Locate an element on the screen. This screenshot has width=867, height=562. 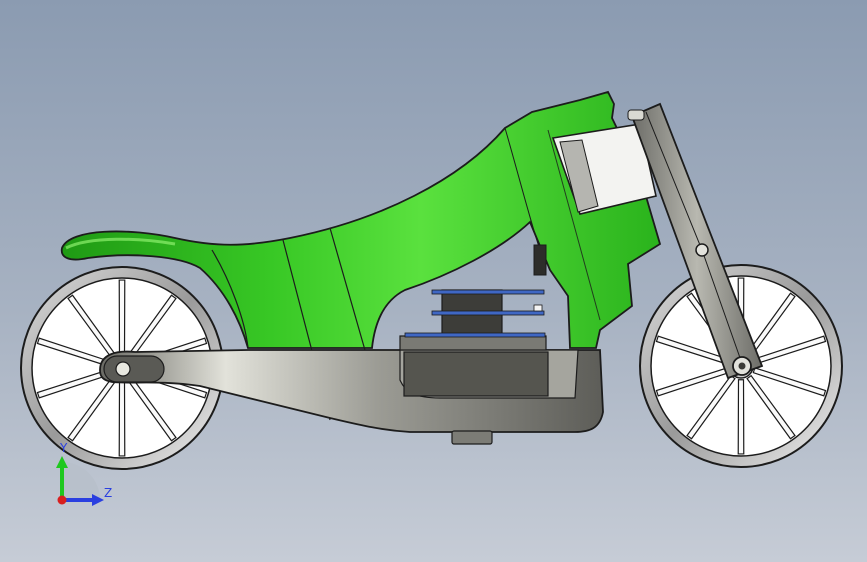
pcb-board-top is located at coordinates (488, 292).